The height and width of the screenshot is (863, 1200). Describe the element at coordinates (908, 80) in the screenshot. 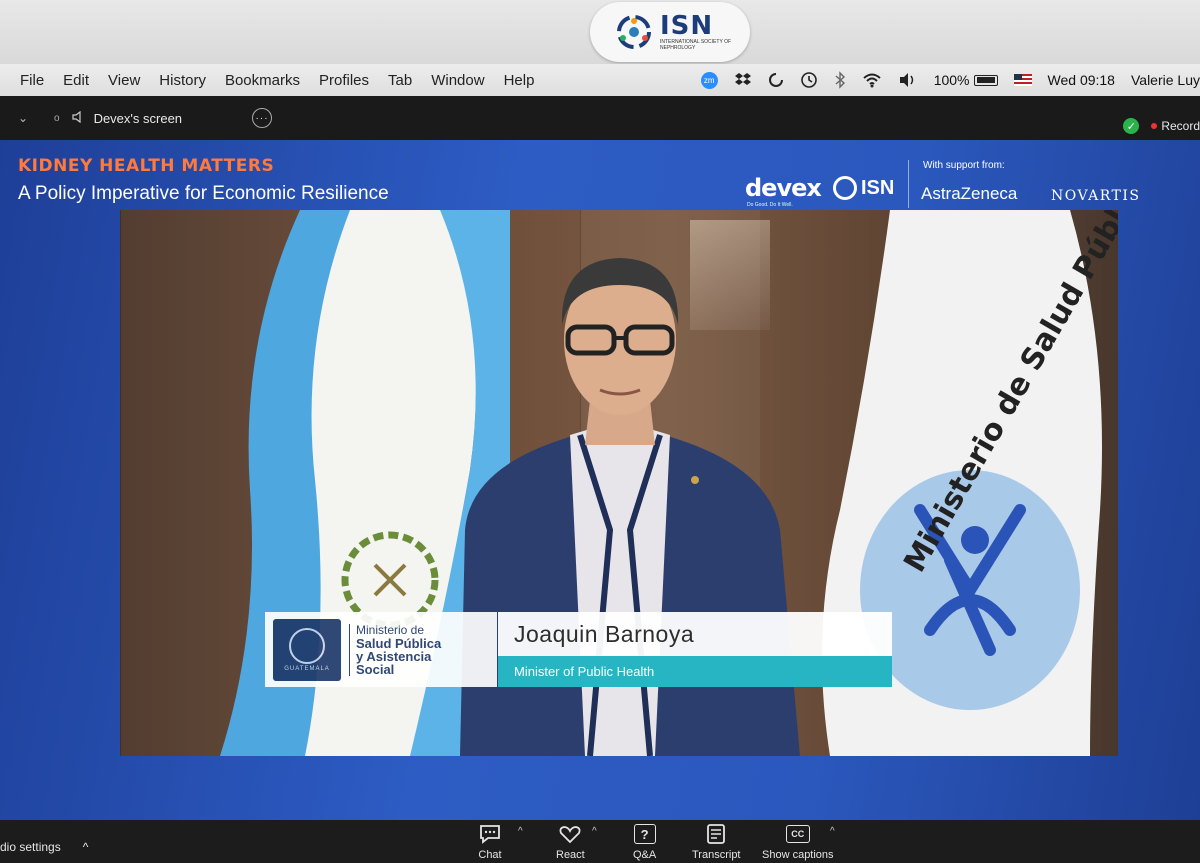

I see `volume-icon` at that location.